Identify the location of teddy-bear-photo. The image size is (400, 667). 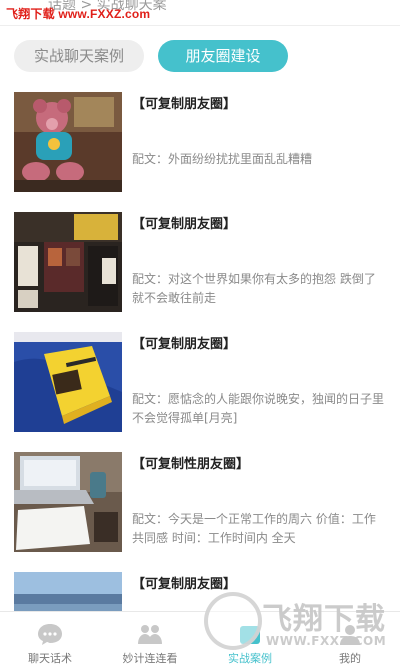
(68, 142).